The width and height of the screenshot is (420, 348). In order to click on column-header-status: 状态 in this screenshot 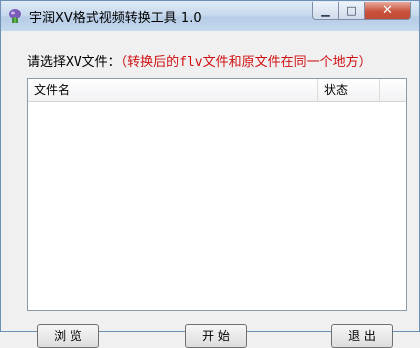, I will do `click(349, 90)`.